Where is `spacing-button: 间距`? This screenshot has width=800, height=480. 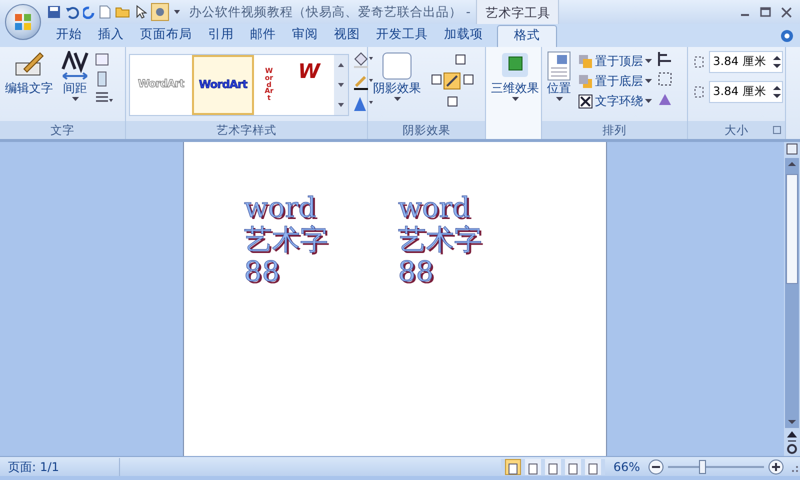 spacing-button: 间距 is located at coordinates (75, 76).